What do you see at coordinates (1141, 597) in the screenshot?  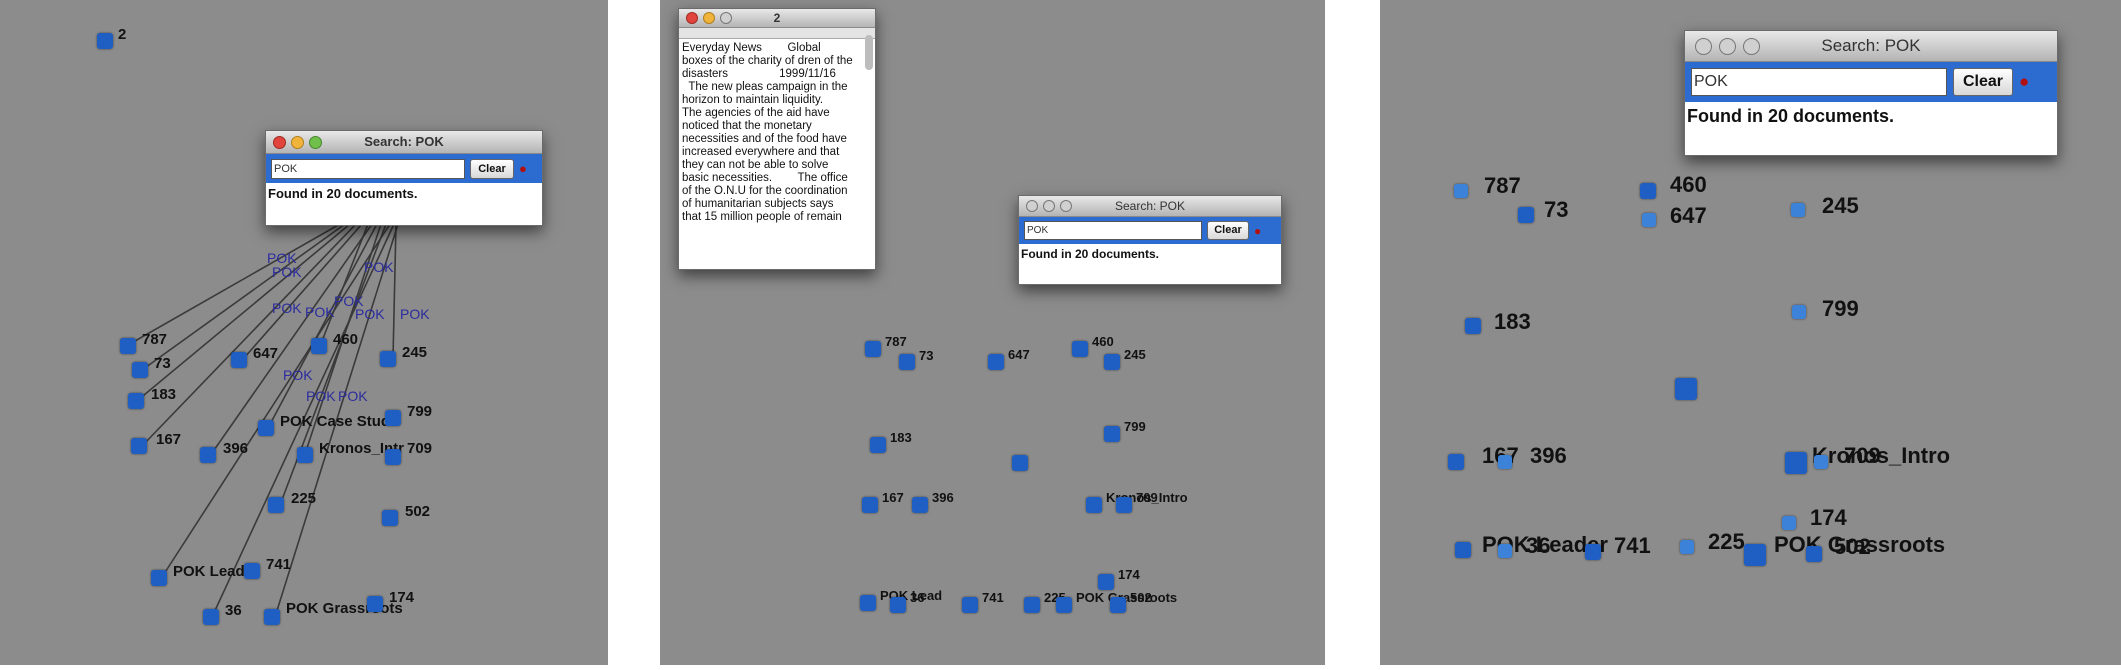 I see `node-label: 502` at bounding box center [1141, 597].